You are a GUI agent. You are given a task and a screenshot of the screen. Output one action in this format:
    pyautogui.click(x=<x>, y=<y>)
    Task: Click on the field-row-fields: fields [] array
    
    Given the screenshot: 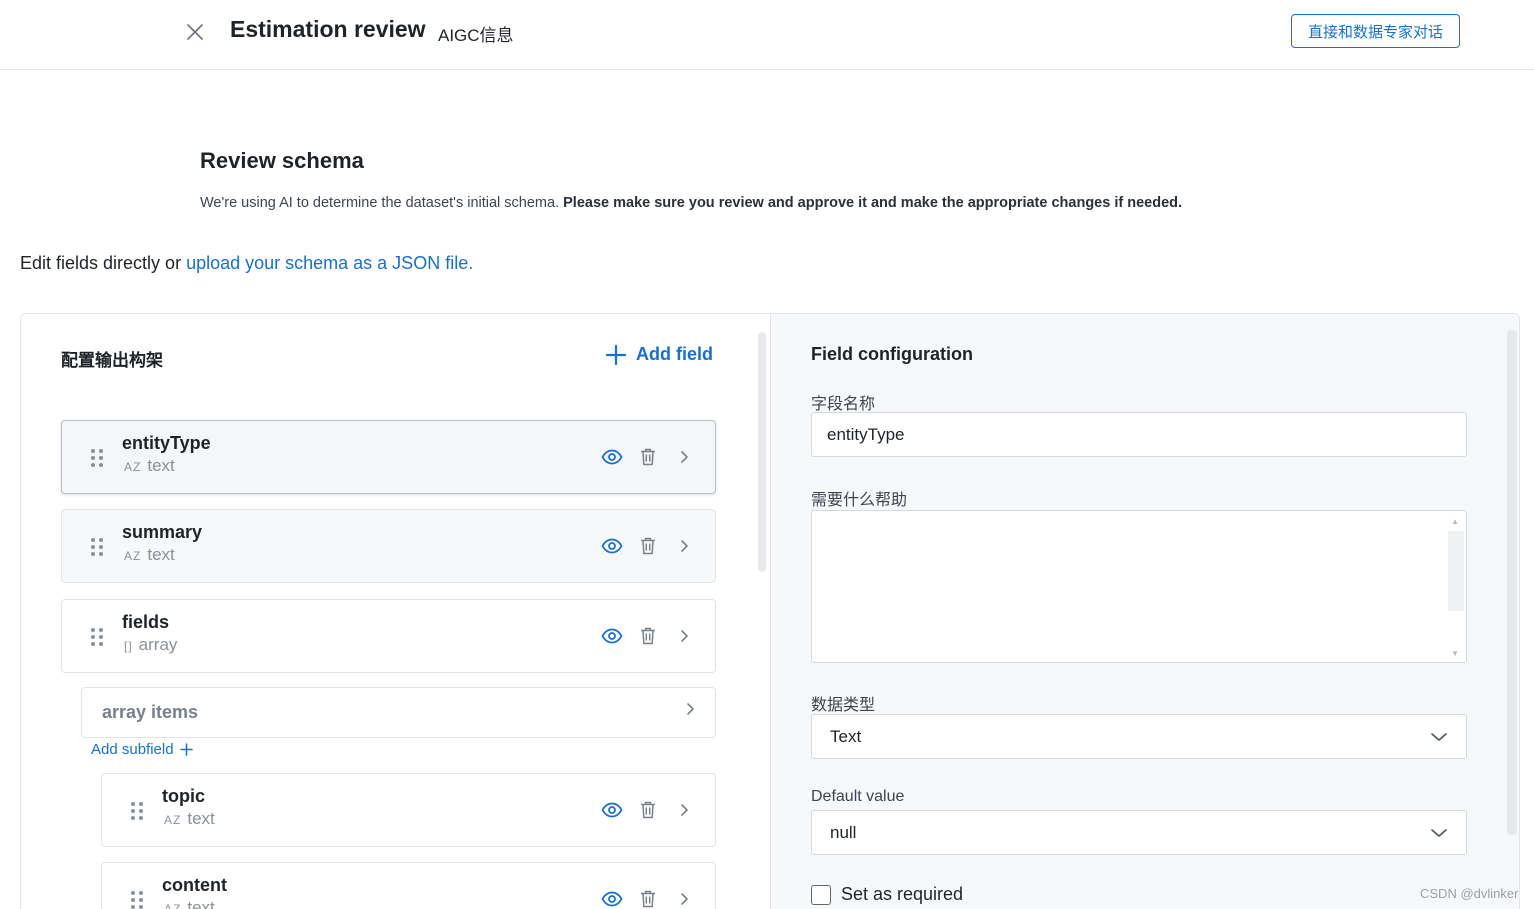 What is the action you would take?
    pyautogui.click(x=388, y=636)
    